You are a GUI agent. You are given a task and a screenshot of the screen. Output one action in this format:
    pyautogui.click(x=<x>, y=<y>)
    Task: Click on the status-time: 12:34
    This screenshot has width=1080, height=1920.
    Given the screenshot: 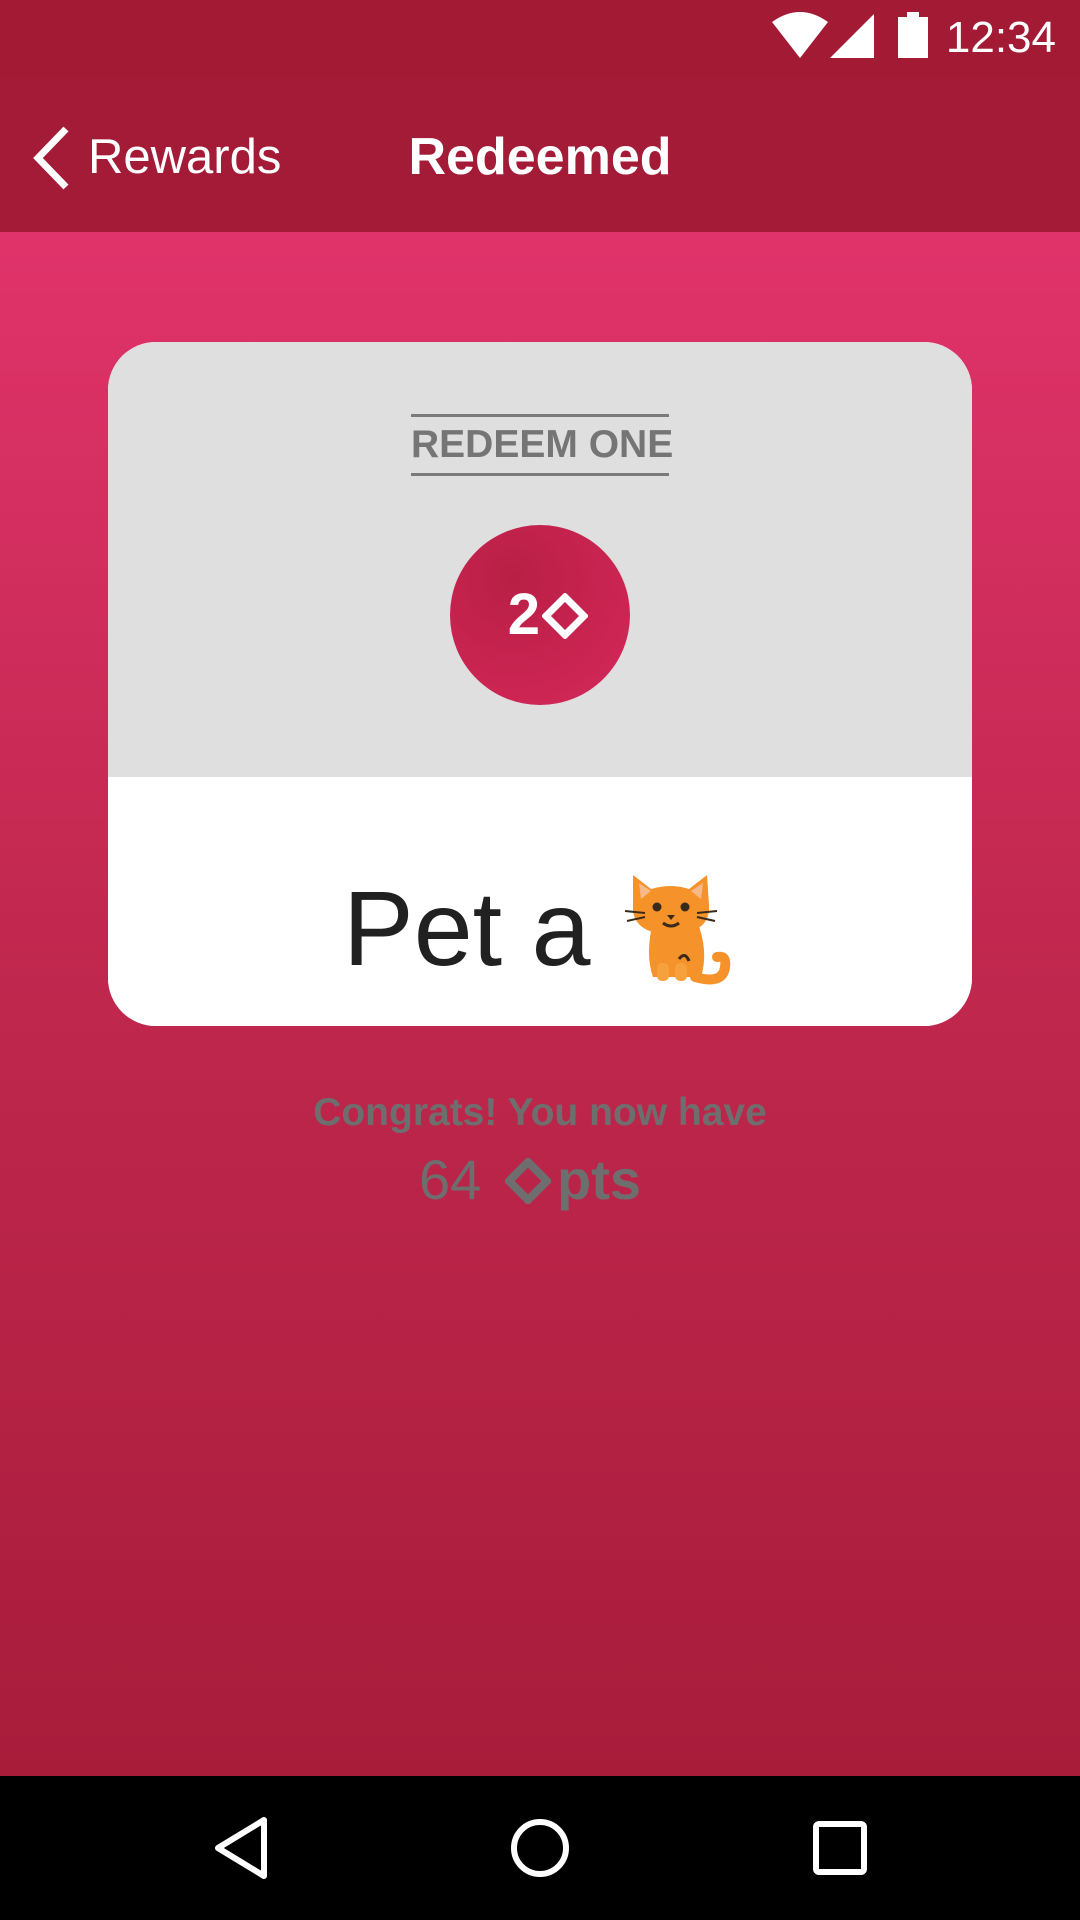 What is the action you would take?
    pyautogui.click(x=1000, y=37)
    